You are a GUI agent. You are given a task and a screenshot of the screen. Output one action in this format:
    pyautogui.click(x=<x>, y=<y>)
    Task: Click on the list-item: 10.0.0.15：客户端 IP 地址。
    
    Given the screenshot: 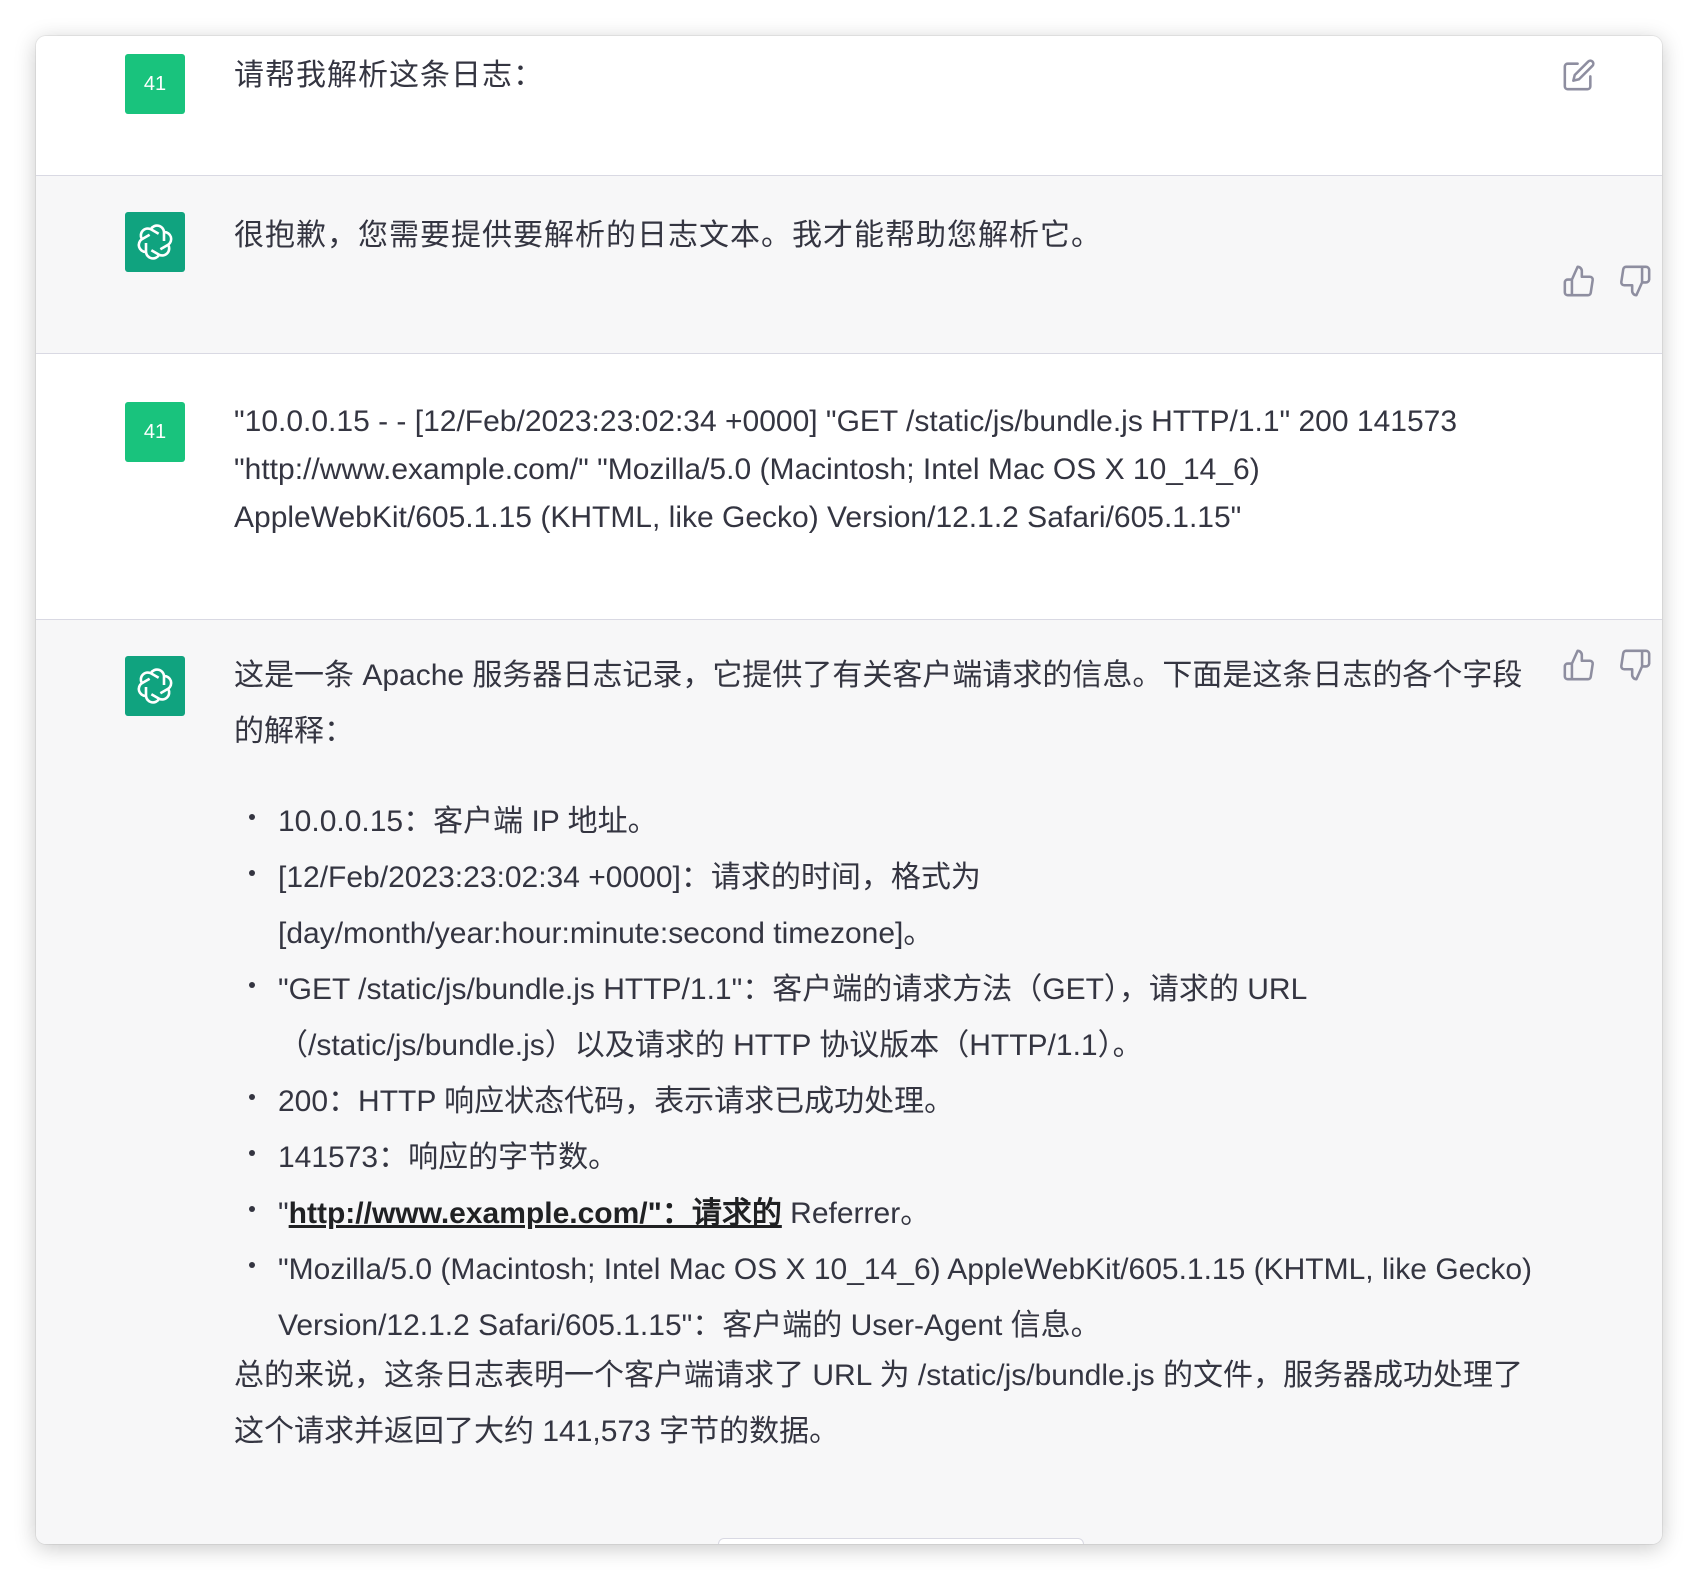 What is the action you would take?
    pyautogui.click(x=898, y=822)
    